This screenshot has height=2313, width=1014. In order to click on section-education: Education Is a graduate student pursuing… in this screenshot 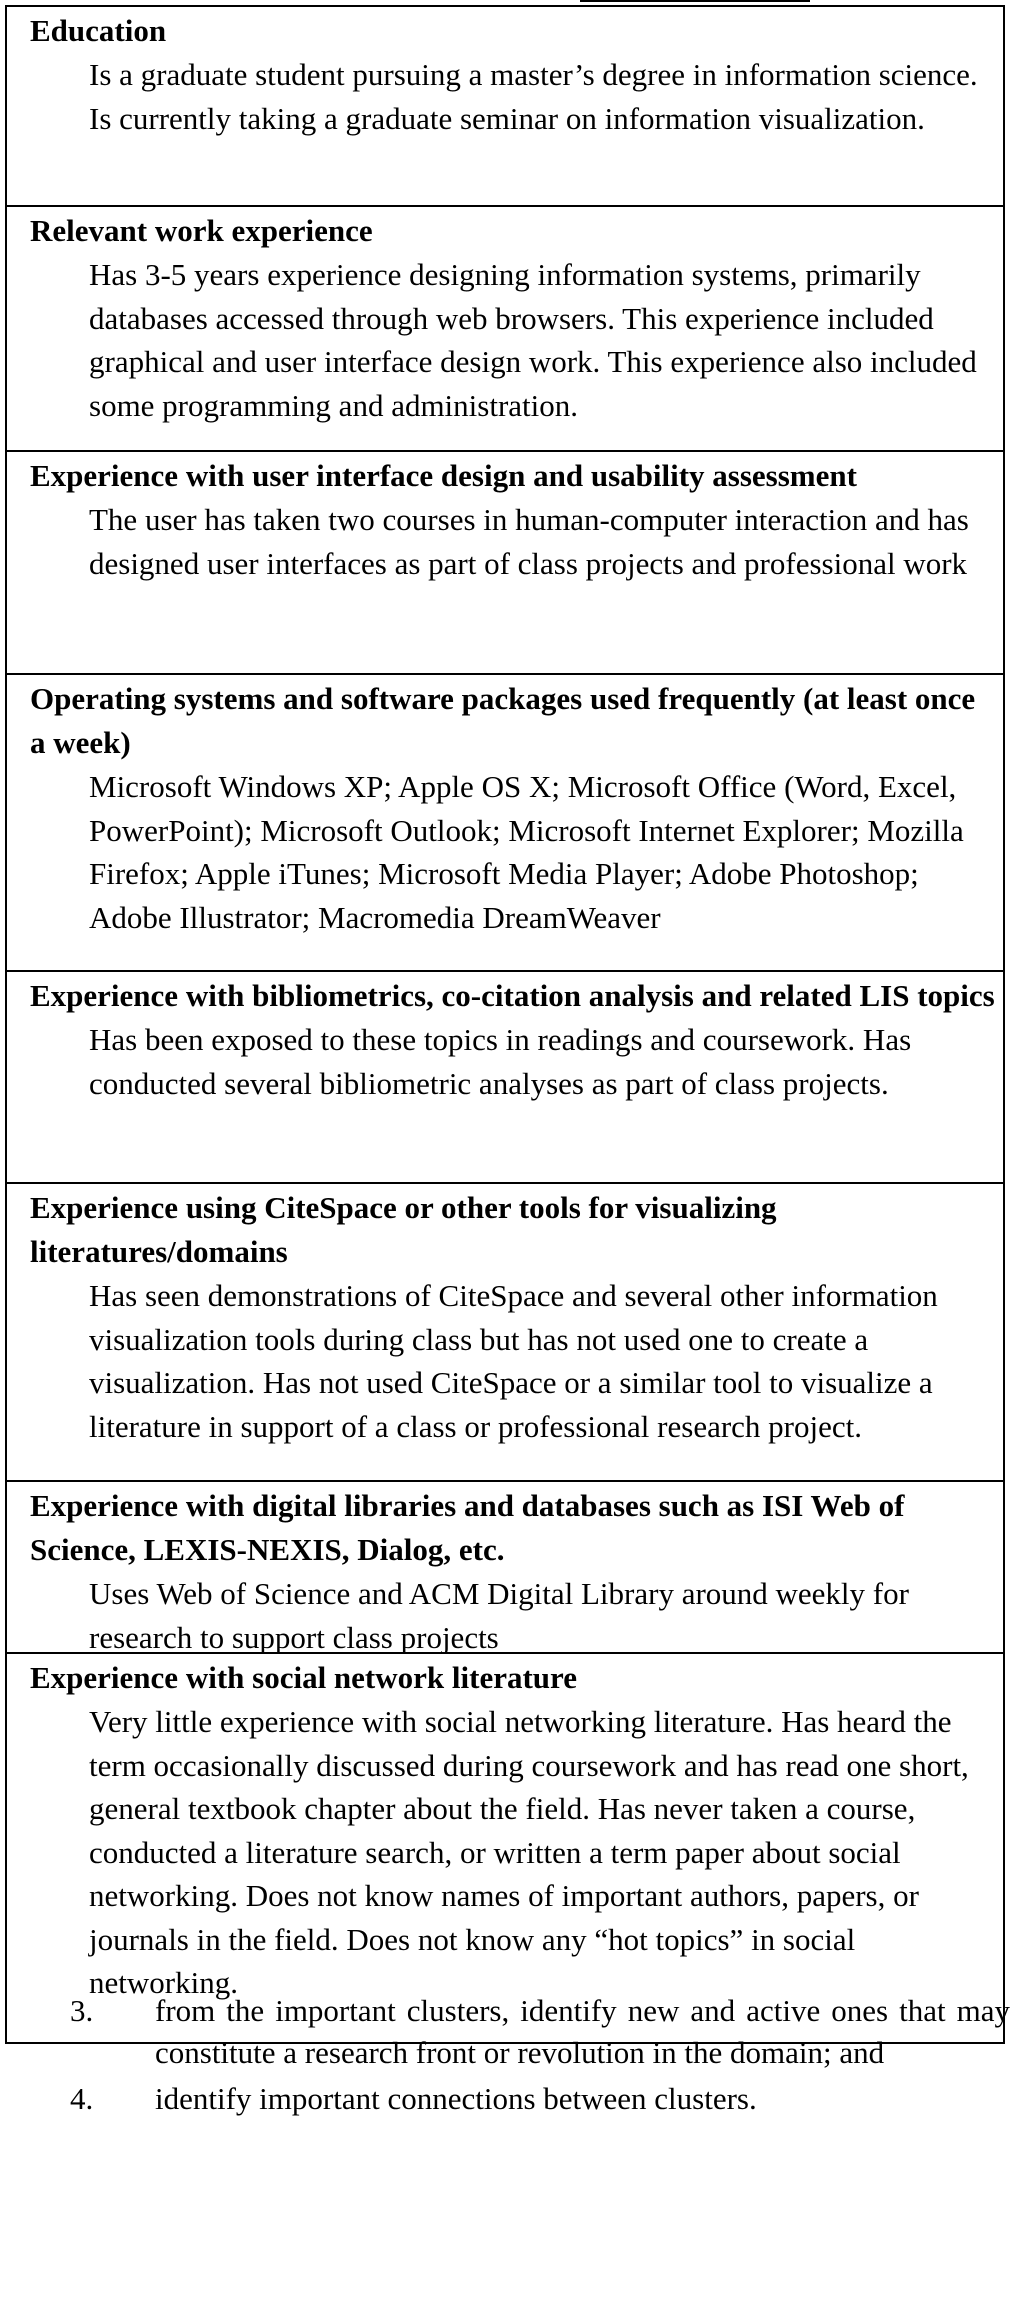, I will do `click(505, 106)`.